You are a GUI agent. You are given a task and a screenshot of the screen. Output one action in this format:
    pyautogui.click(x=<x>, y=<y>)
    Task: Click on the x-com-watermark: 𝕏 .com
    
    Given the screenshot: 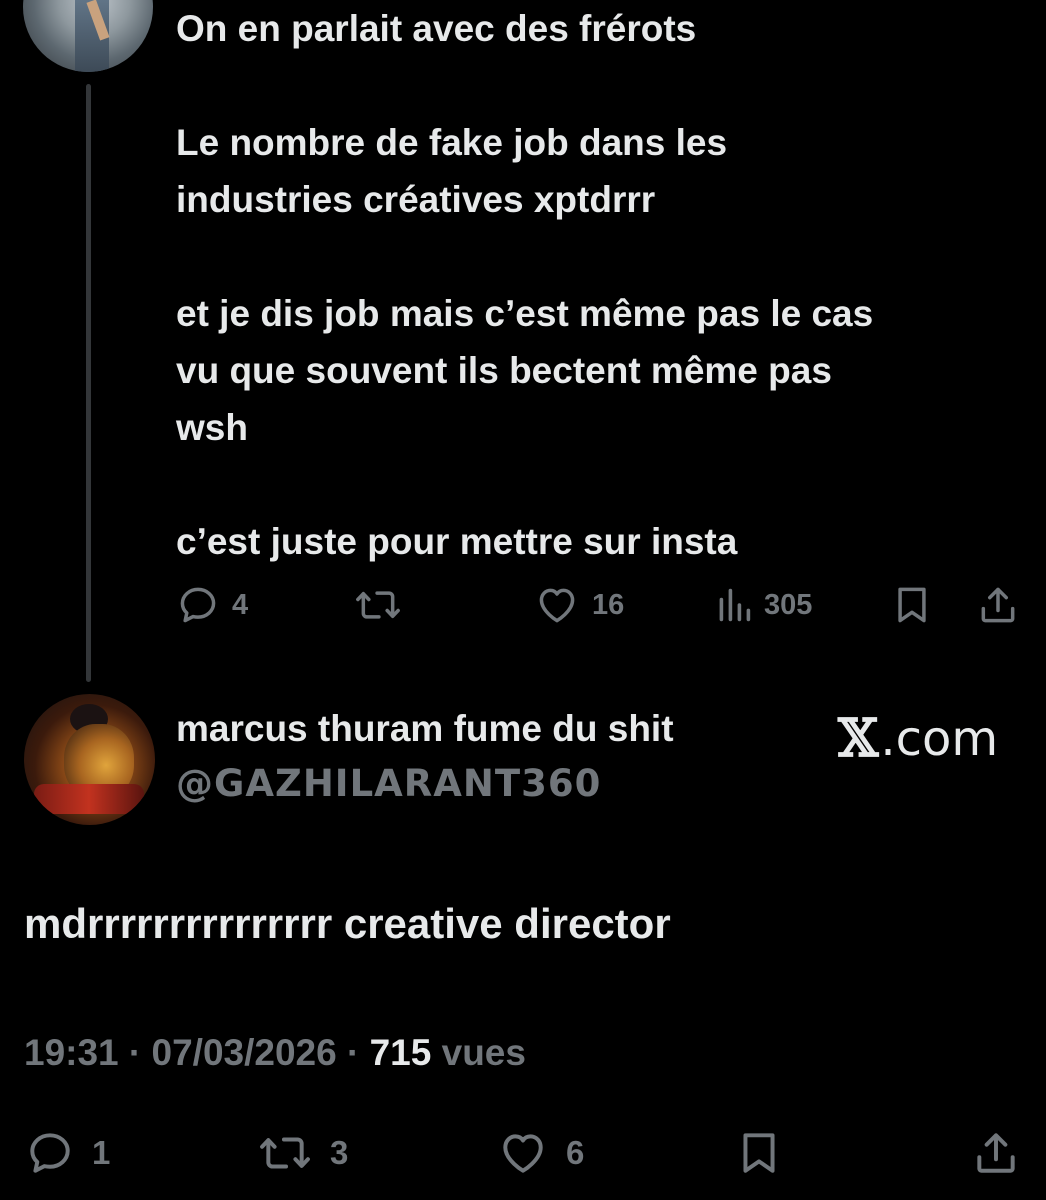 What is the action you would take?
    pyautogui.click(x=918, y=738)
    